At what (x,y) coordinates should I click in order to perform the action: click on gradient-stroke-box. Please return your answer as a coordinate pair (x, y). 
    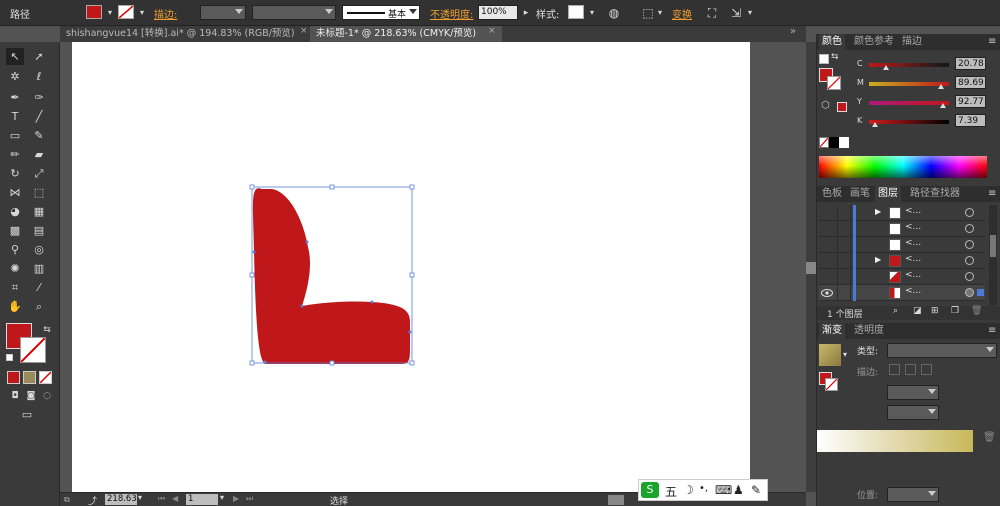
    Looking at the image, I should click on (831, 384).